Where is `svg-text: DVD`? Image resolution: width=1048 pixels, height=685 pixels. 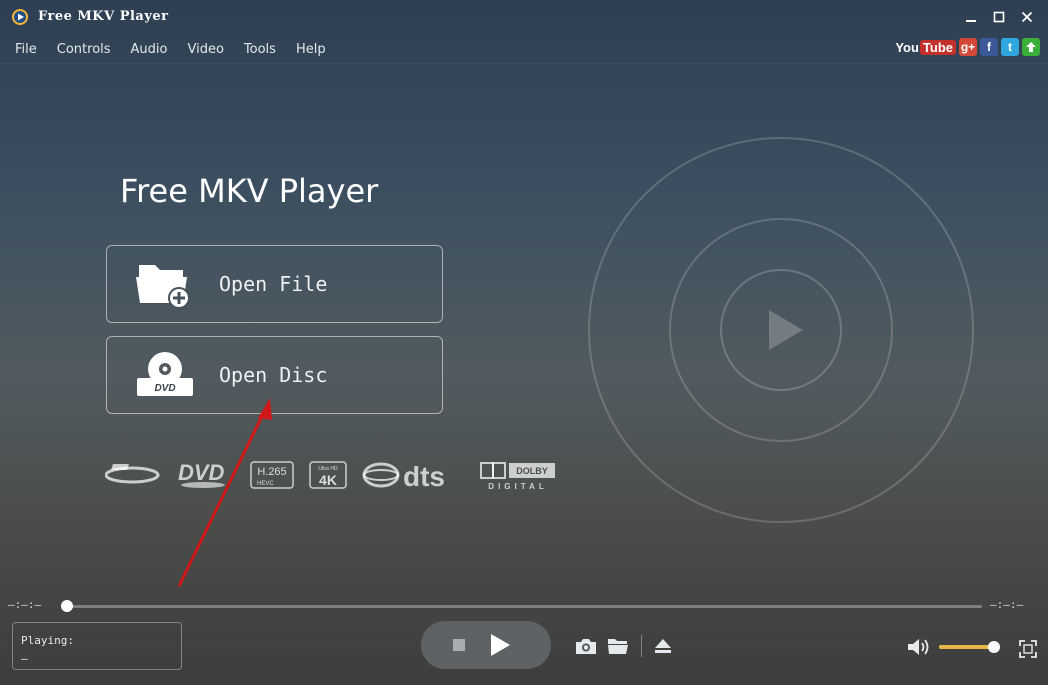 svg-text: DVD is located at coordinates (201, 472).